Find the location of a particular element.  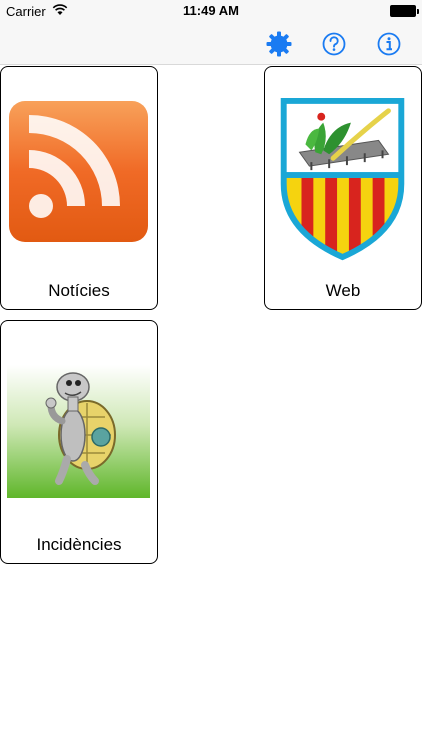

incidencies-label: Incidències is located at coordinates (79, 544).